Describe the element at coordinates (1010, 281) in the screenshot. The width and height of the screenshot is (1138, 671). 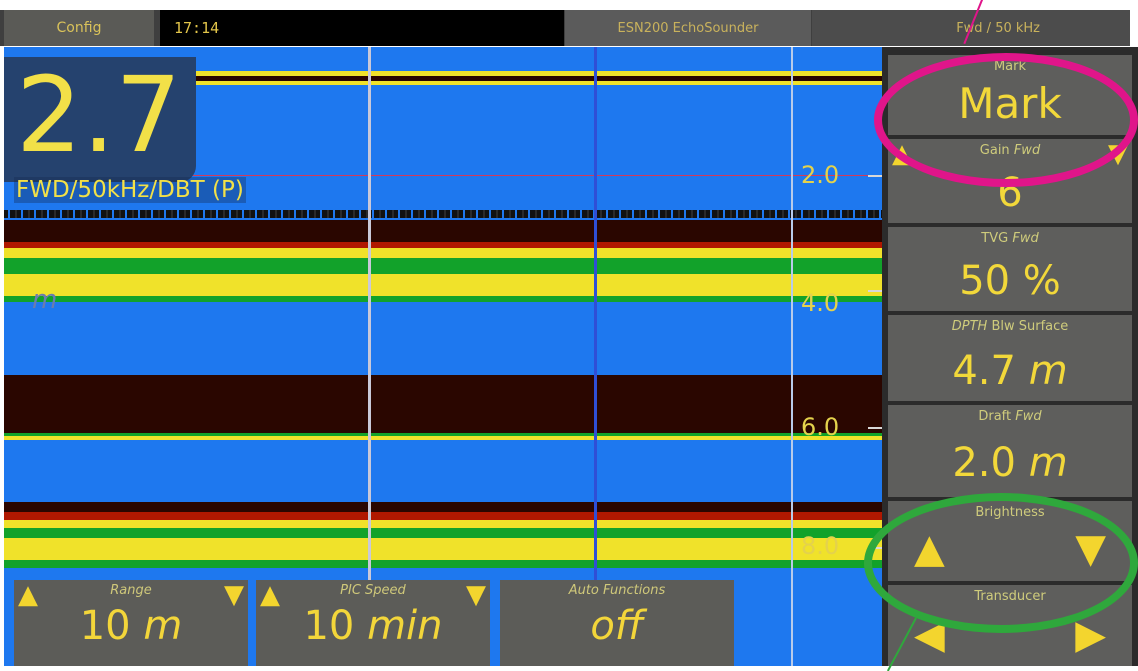
I see `tvg-value: 50 %` at that location.